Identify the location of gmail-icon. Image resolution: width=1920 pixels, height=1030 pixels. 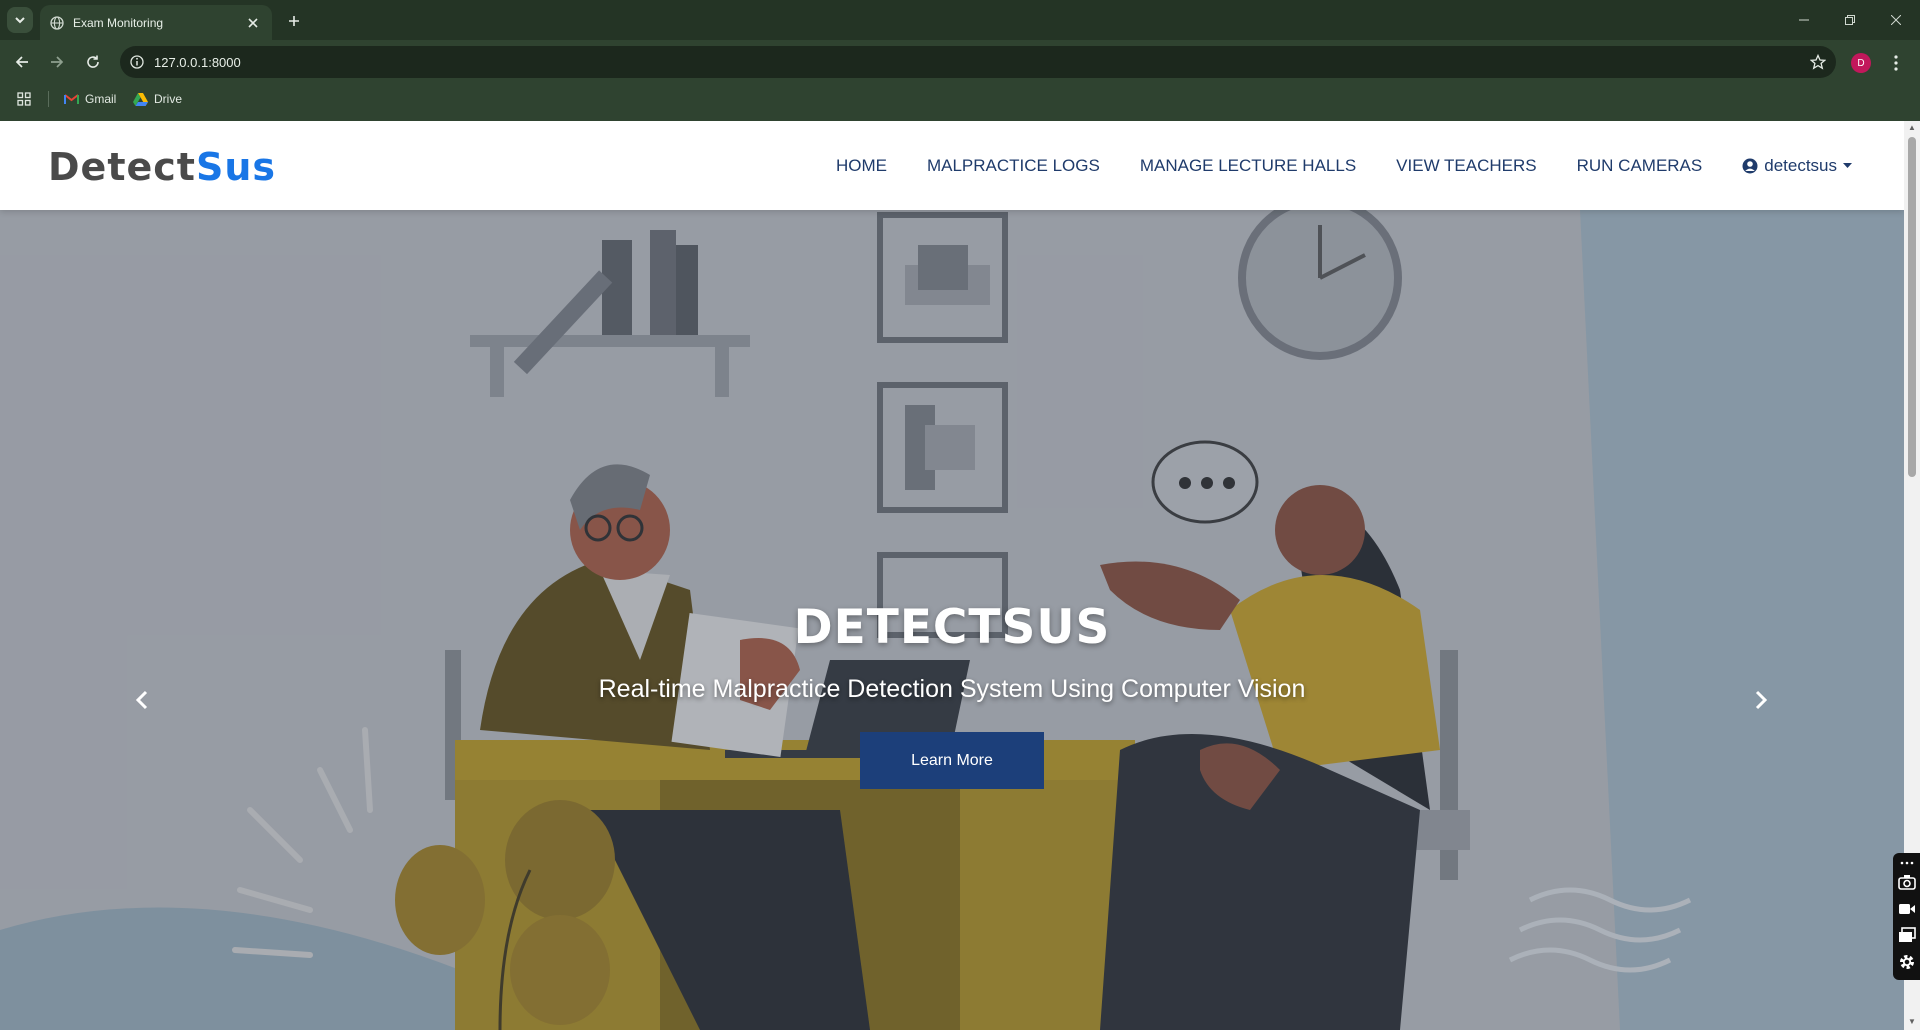
(71, 99).